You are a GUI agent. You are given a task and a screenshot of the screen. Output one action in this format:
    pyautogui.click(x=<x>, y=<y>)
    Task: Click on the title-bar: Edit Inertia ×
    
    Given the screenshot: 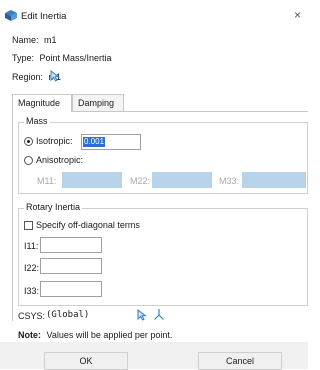 What is the action you would take?
    pyautogui.click(x=154, y=15)
    